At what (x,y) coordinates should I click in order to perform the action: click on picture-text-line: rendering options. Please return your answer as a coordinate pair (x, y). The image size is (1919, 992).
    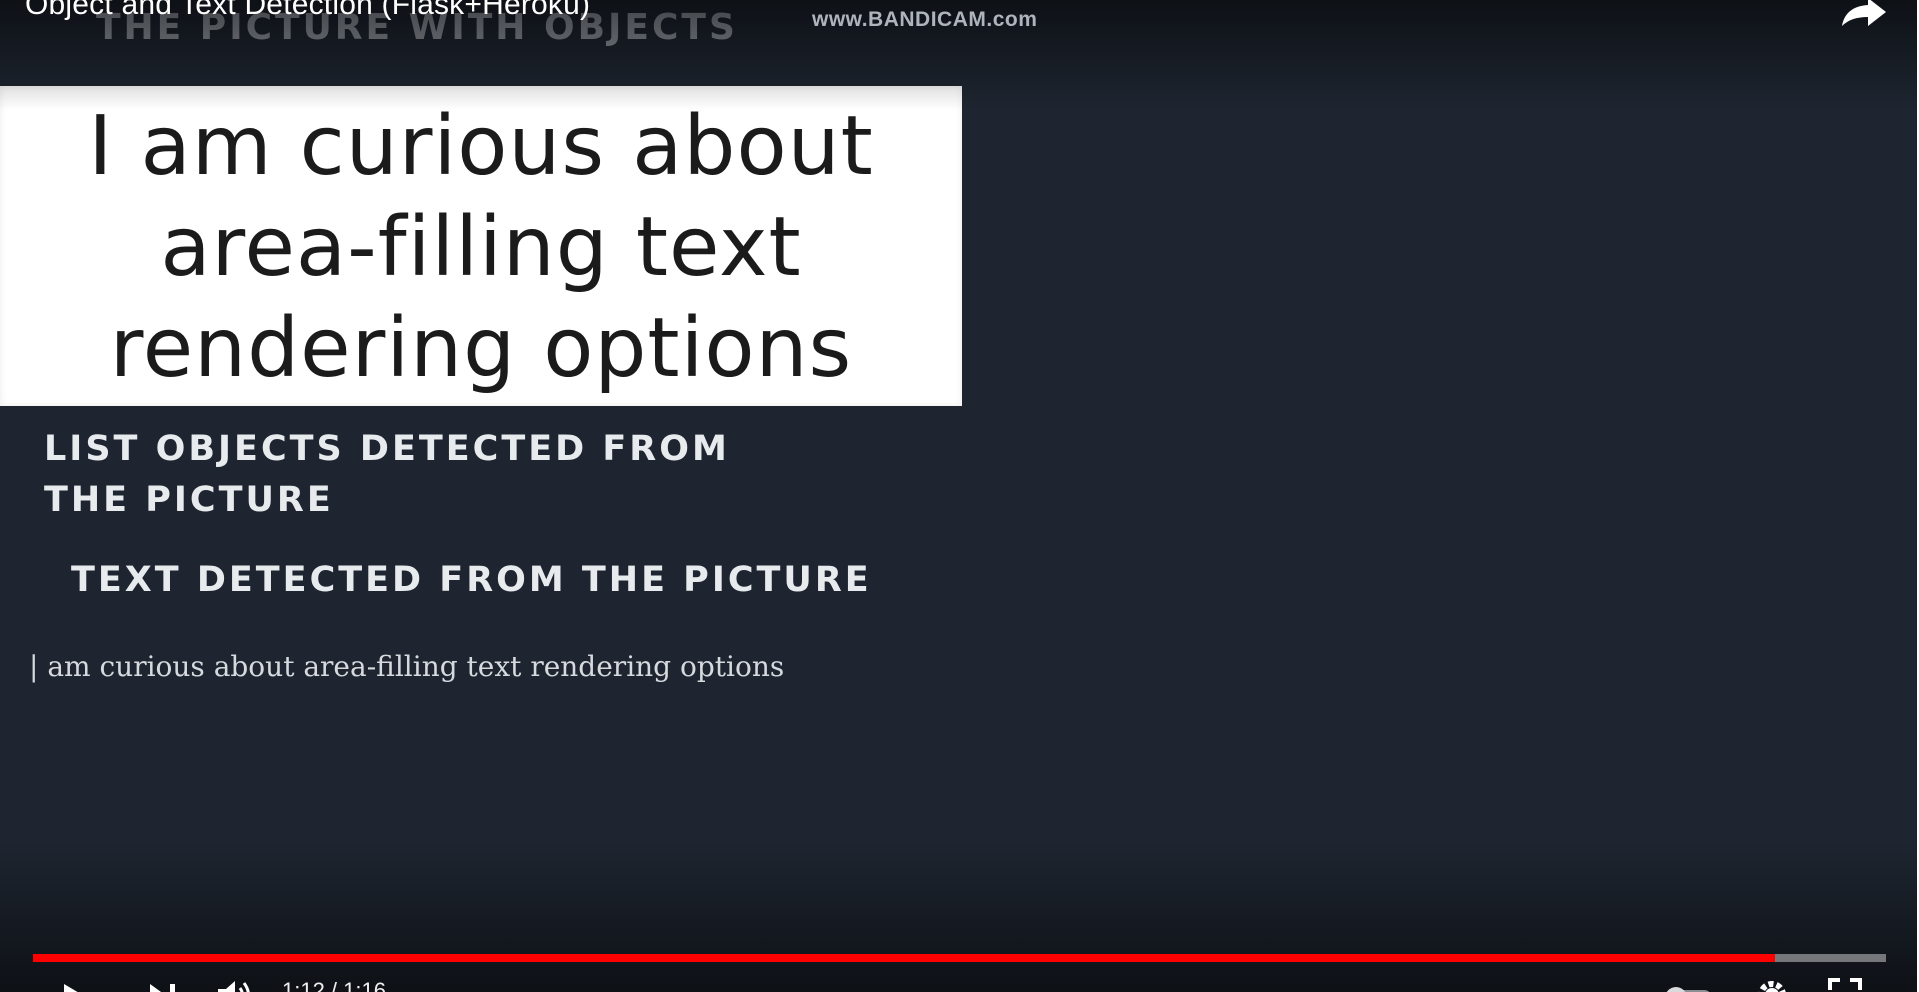
    Looking at the image, I should click on (481, 348).